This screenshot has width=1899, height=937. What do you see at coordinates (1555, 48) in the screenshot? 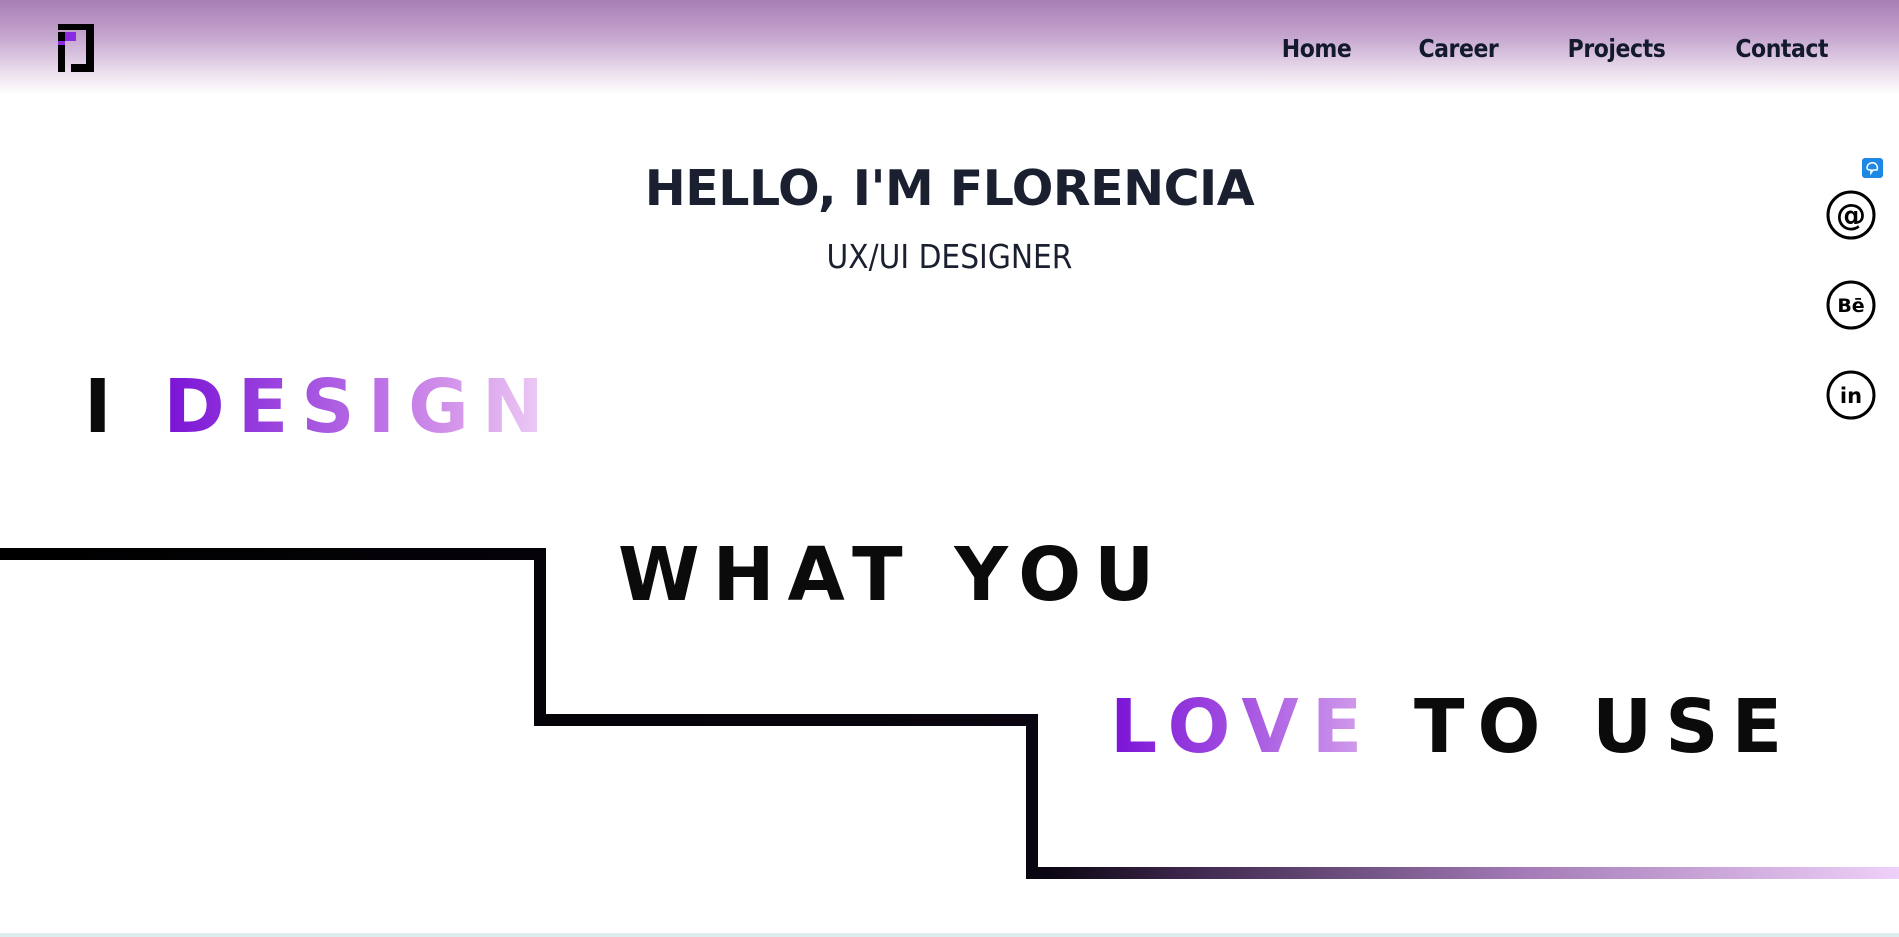
I see `main-nav: Home Career Projects Contact` at bounding box center [1555, 48].